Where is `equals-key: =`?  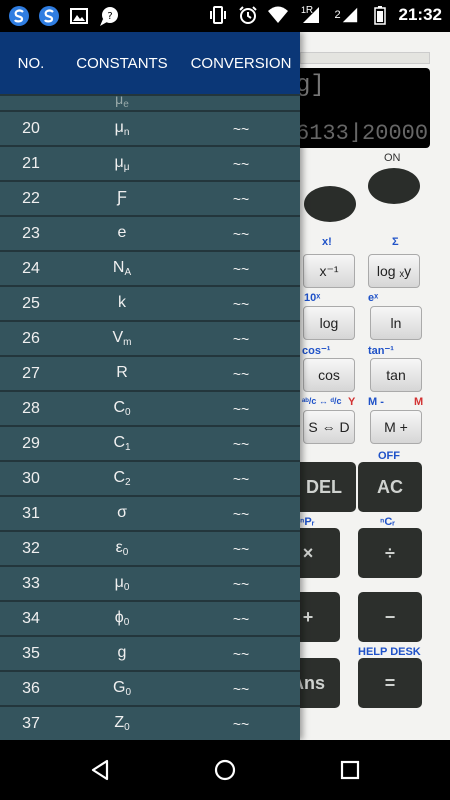 equals-key: = is located at coordinates (390, 683).